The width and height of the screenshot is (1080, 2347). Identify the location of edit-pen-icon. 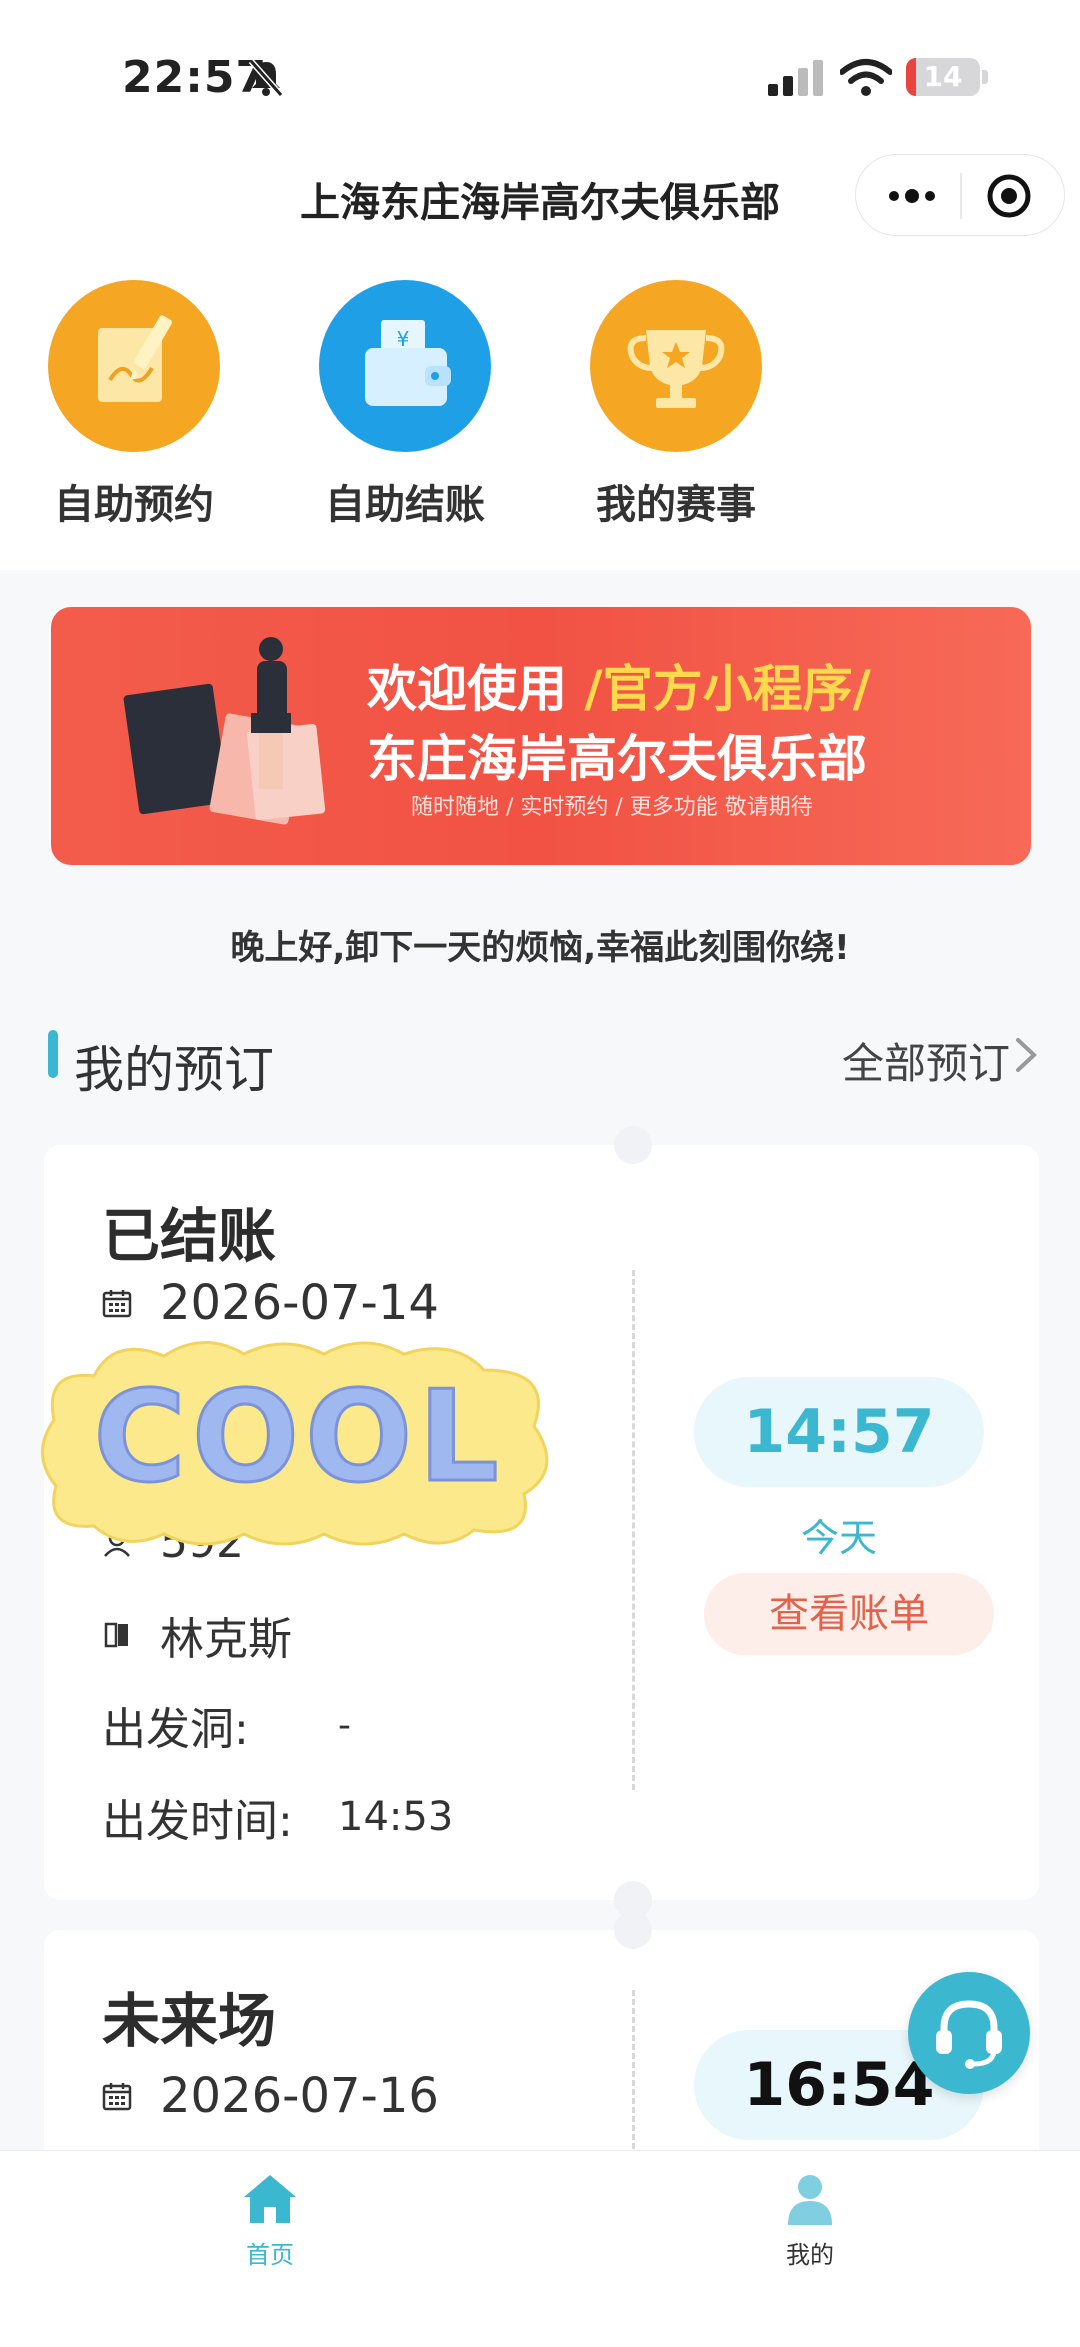
(134, 366).